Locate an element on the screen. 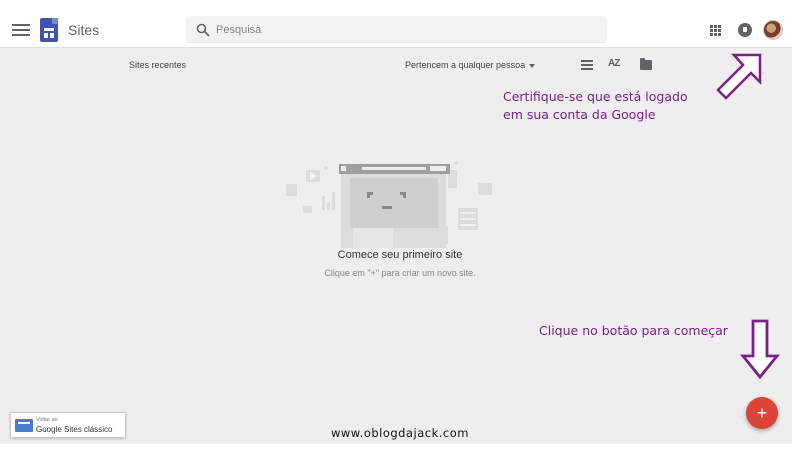 The width and height of the screenshot is (800, 450). add-icon: + is located at coordinates (762, 413).